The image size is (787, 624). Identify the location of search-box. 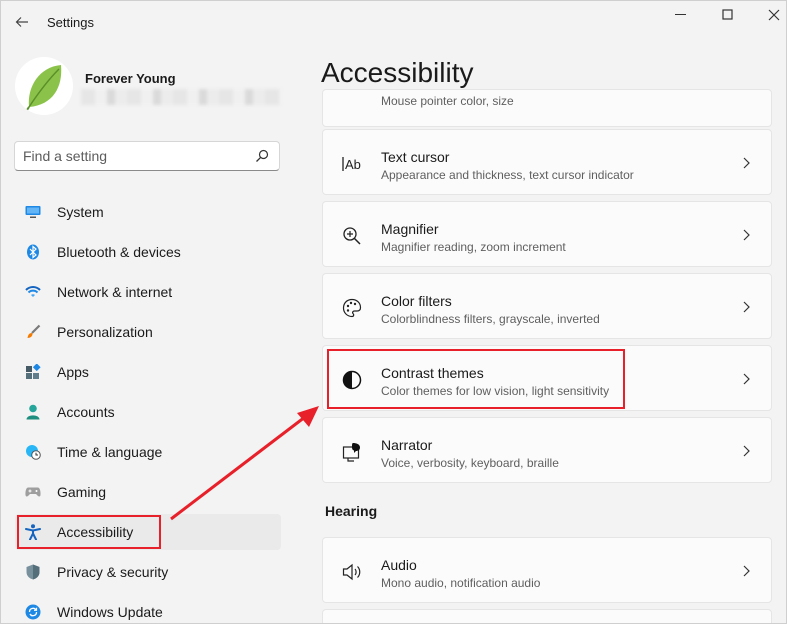
(147, 156).